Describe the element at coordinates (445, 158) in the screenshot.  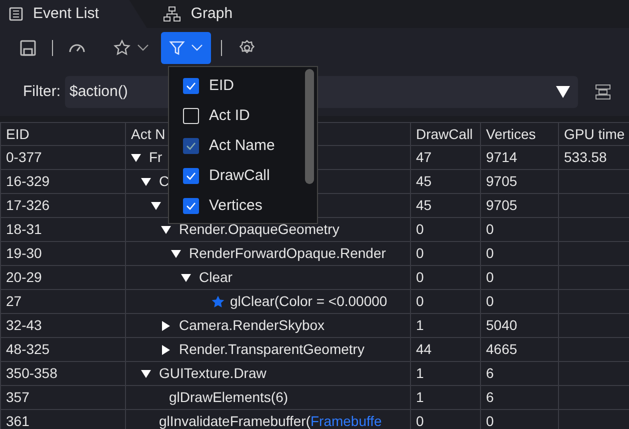
I see `table-cell: 47` at that location.